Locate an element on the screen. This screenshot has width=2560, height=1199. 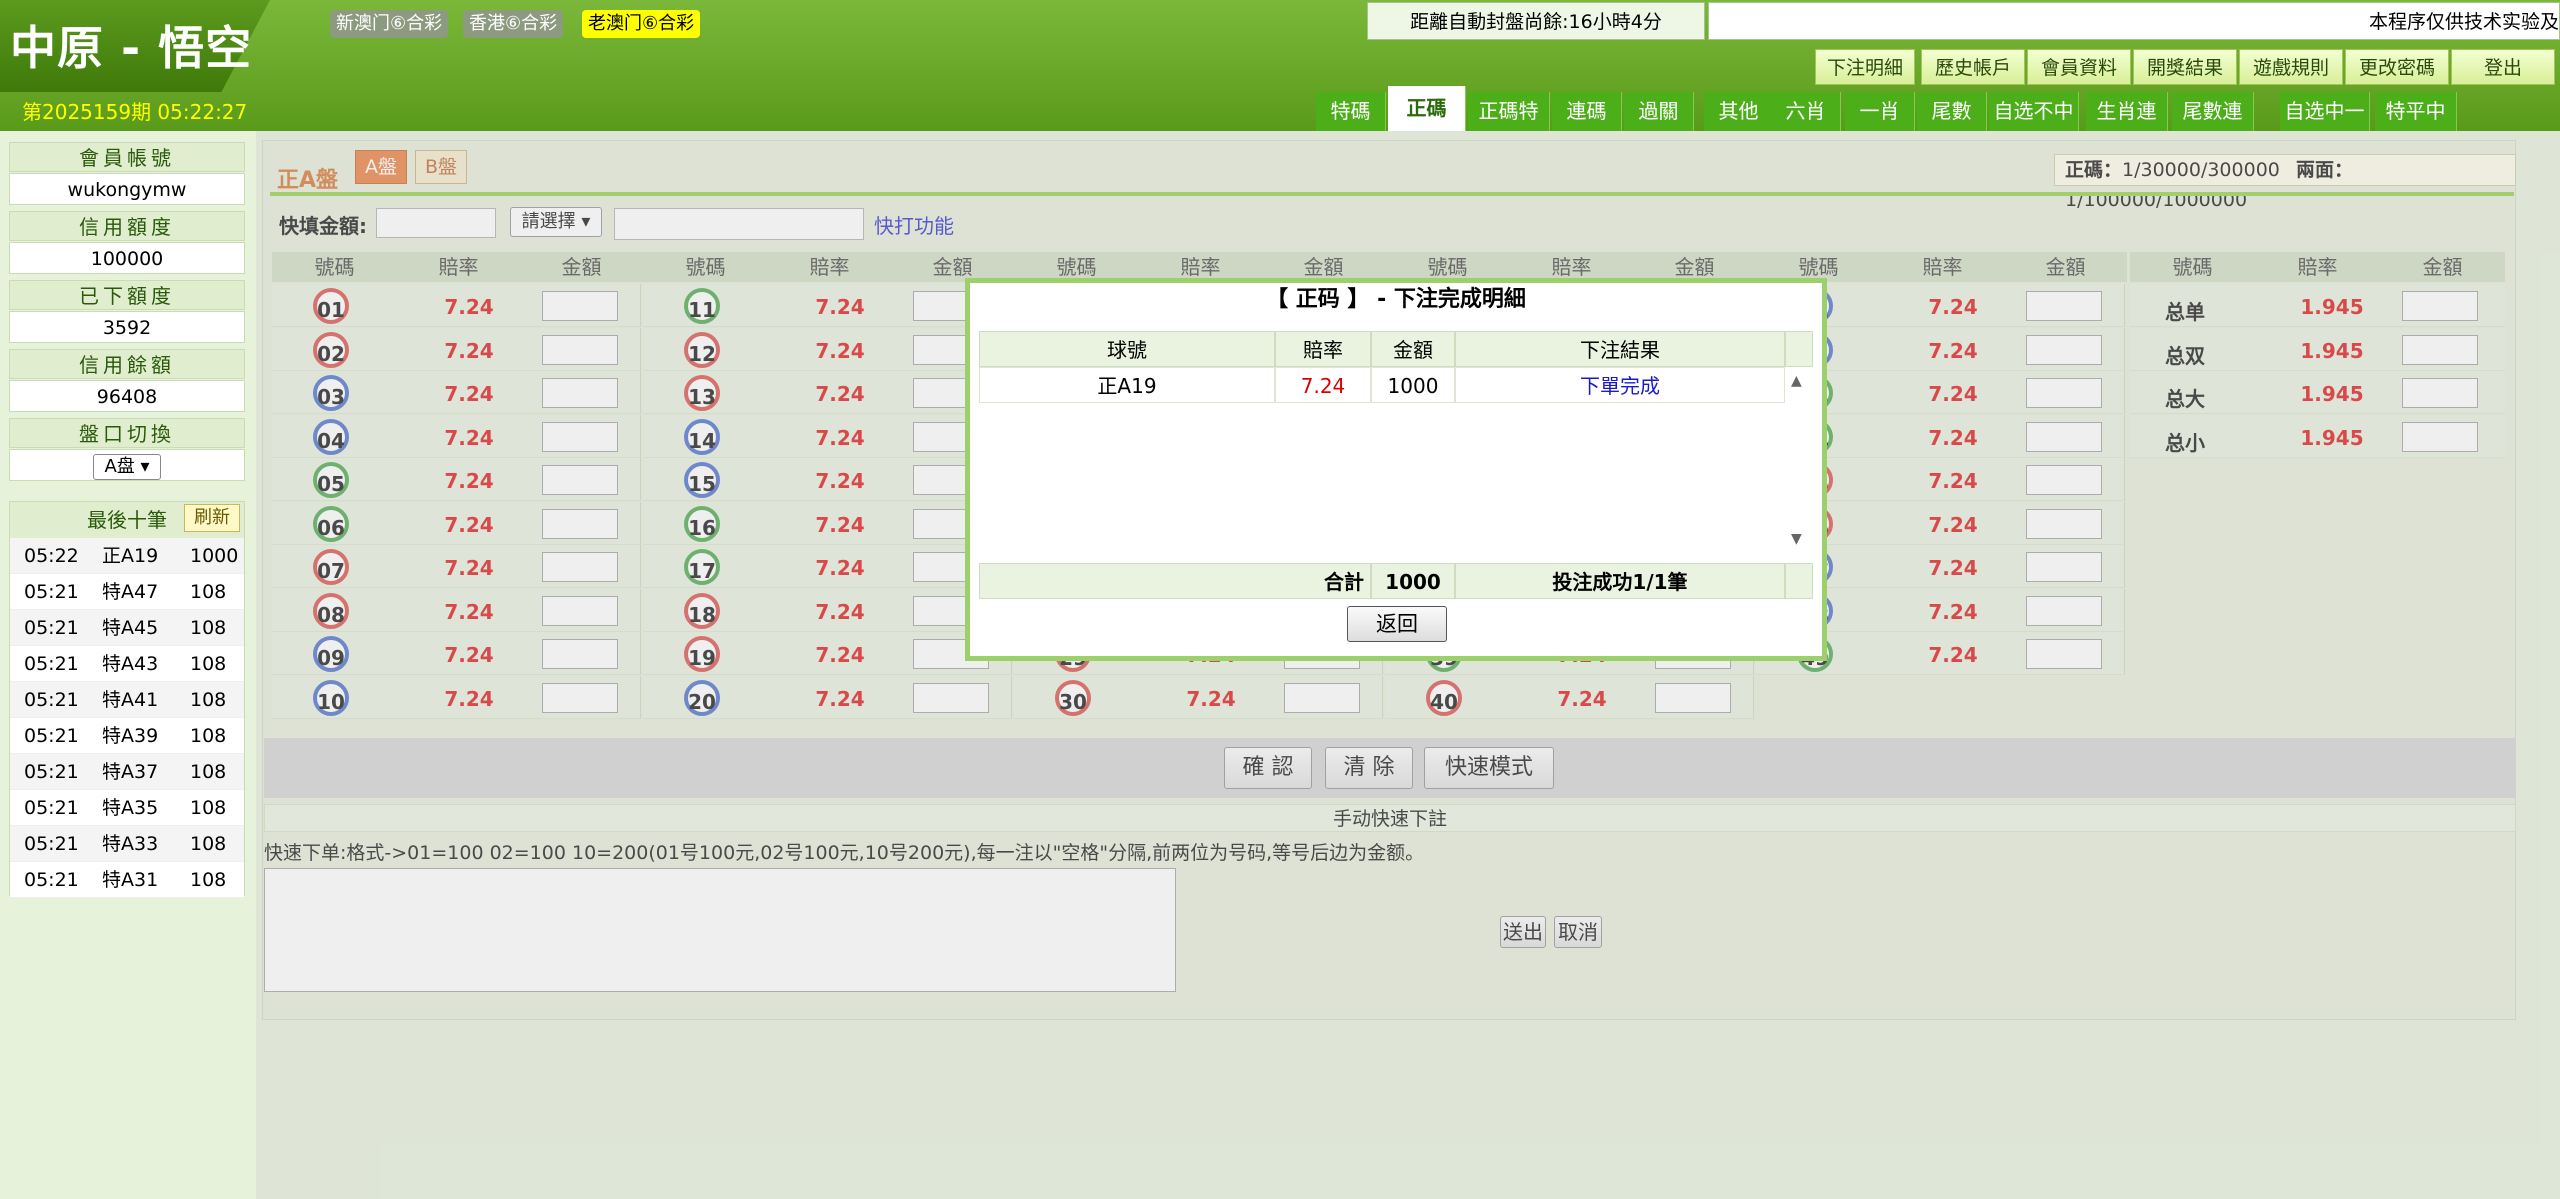
last-ten-item: 特A45 is located at coordinates (130, 628).